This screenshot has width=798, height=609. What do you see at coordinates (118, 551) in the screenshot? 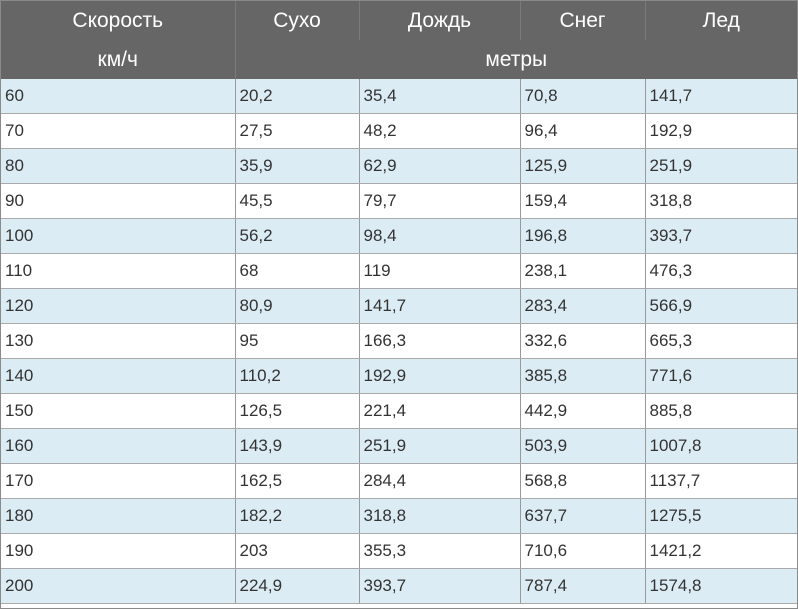
I see `speed-cell: 190` at bounding box center [118, 551].